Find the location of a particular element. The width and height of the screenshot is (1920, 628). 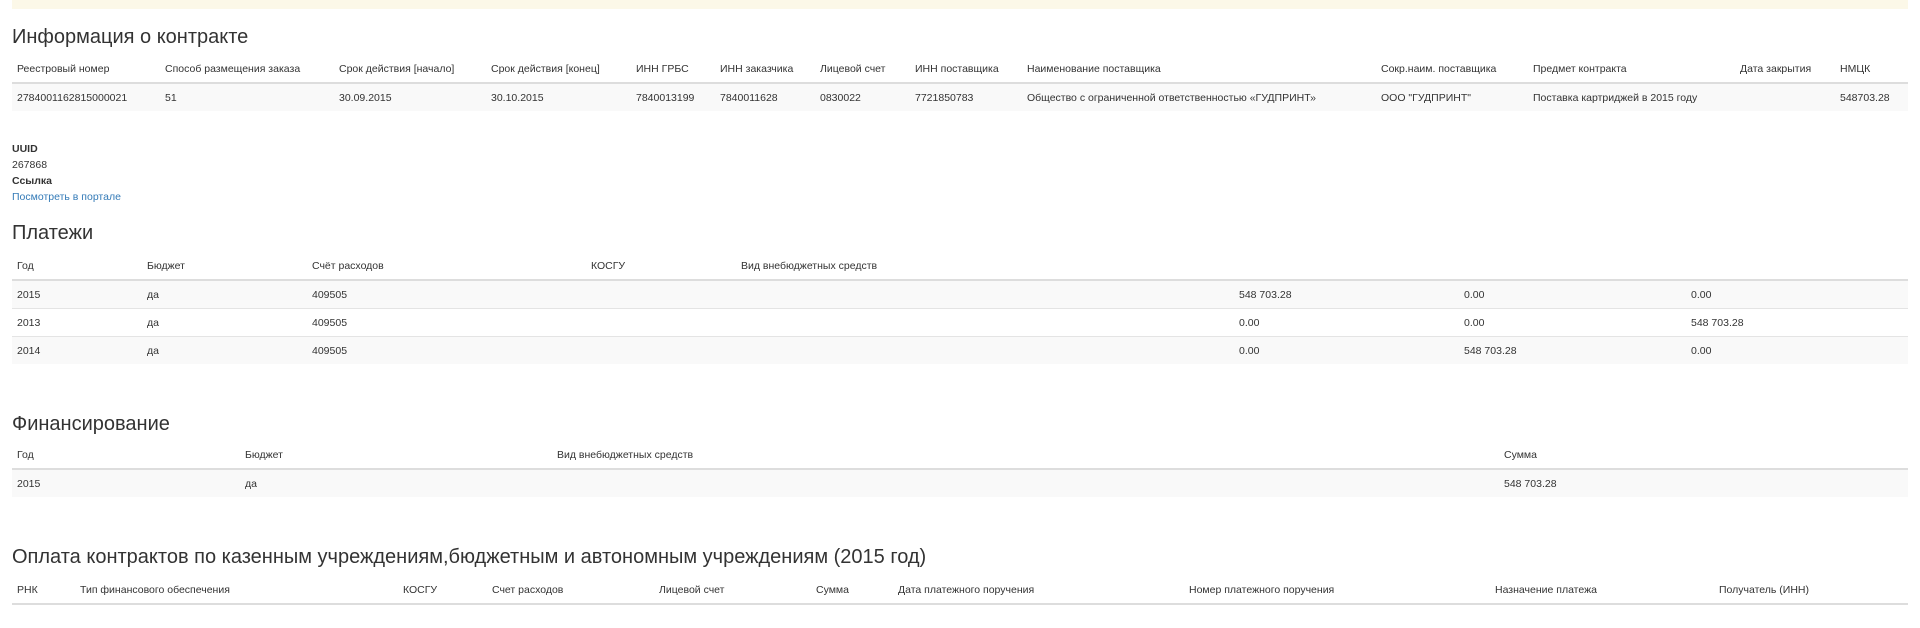

cell-nmck: 548703.28 is located at coordinates (1871, 96).